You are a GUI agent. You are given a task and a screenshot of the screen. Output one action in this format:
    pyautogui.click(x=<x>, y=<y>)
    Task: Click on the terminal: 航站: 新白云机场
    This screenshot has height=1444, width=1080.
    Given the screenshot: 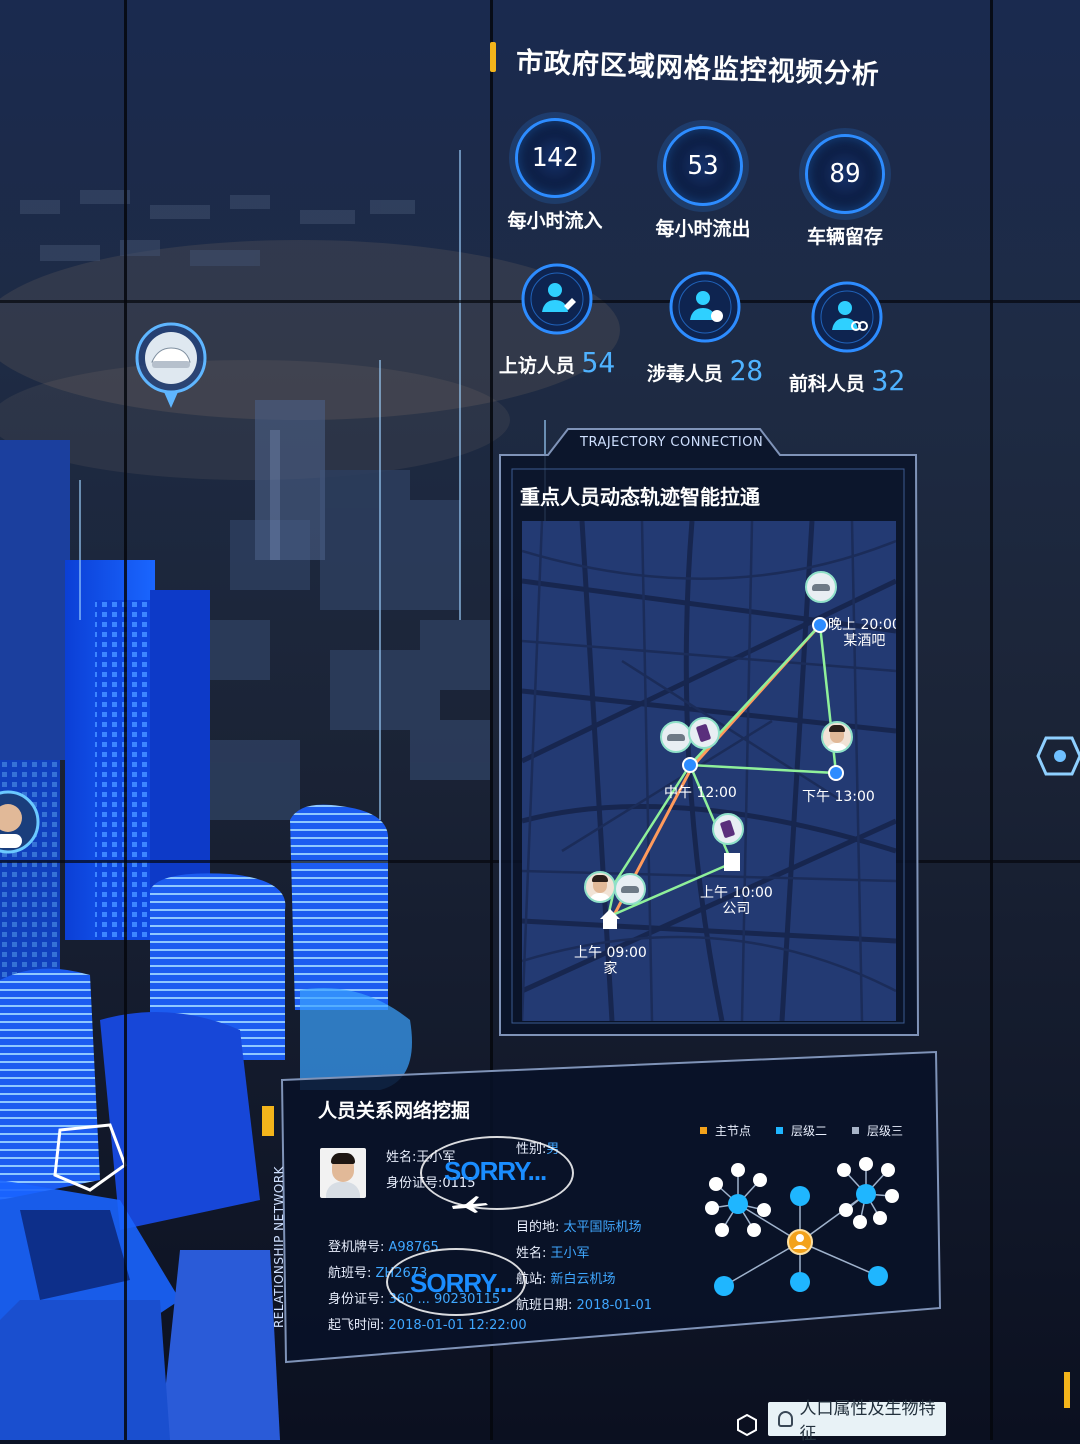 What is the action you would take?
    pyautogui.click(x=566, y=1279)
    